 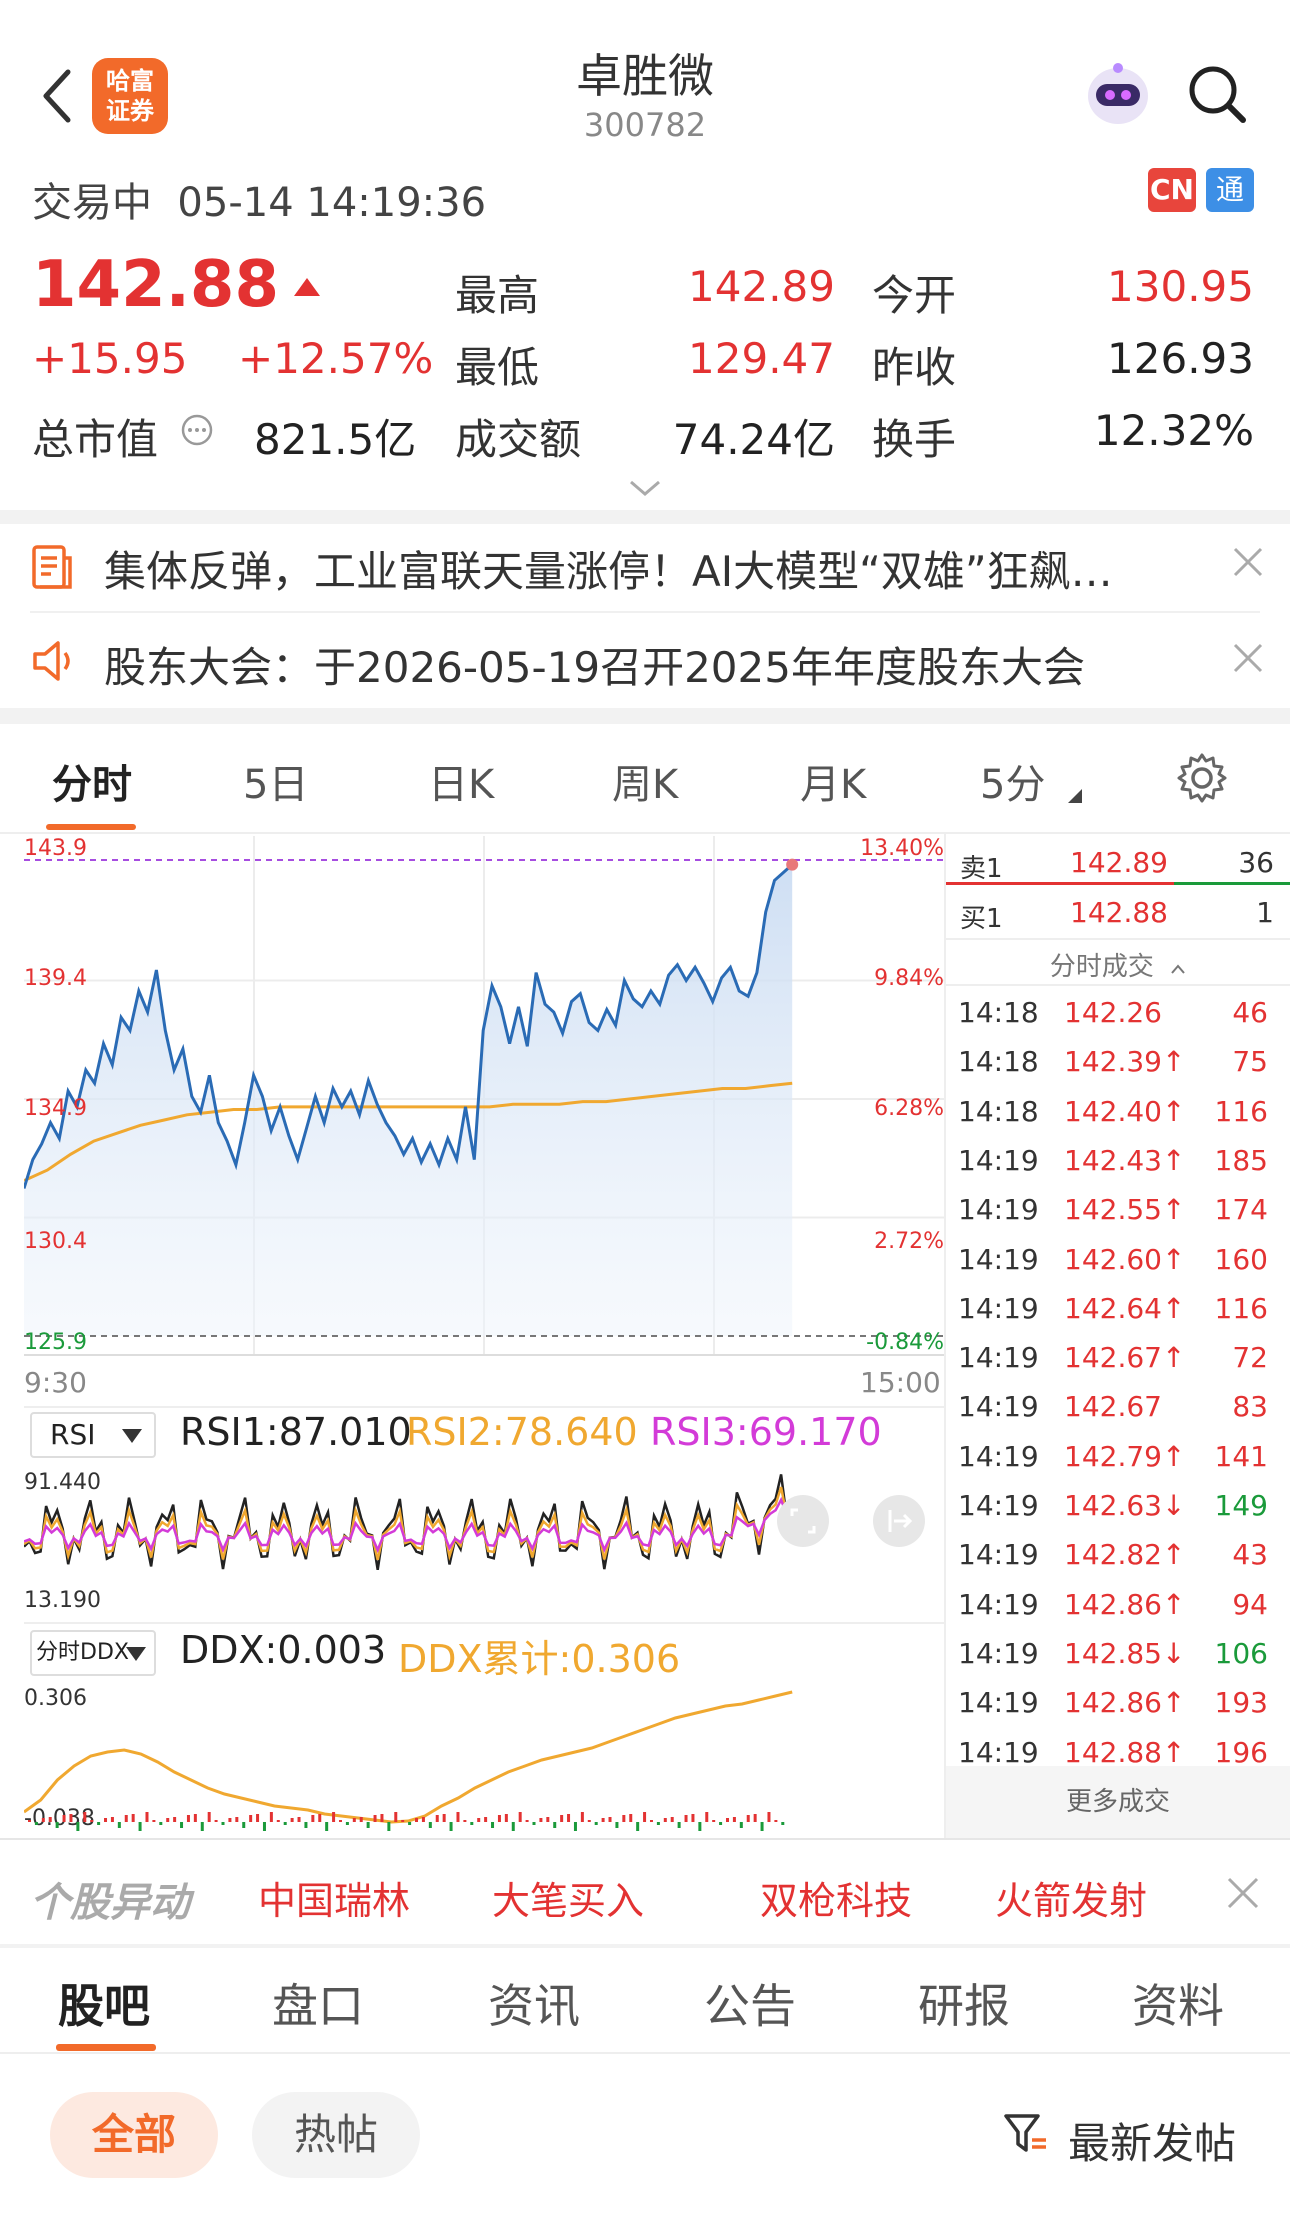 I want to click on last-price: 142.88, so click(x=155, y=285).